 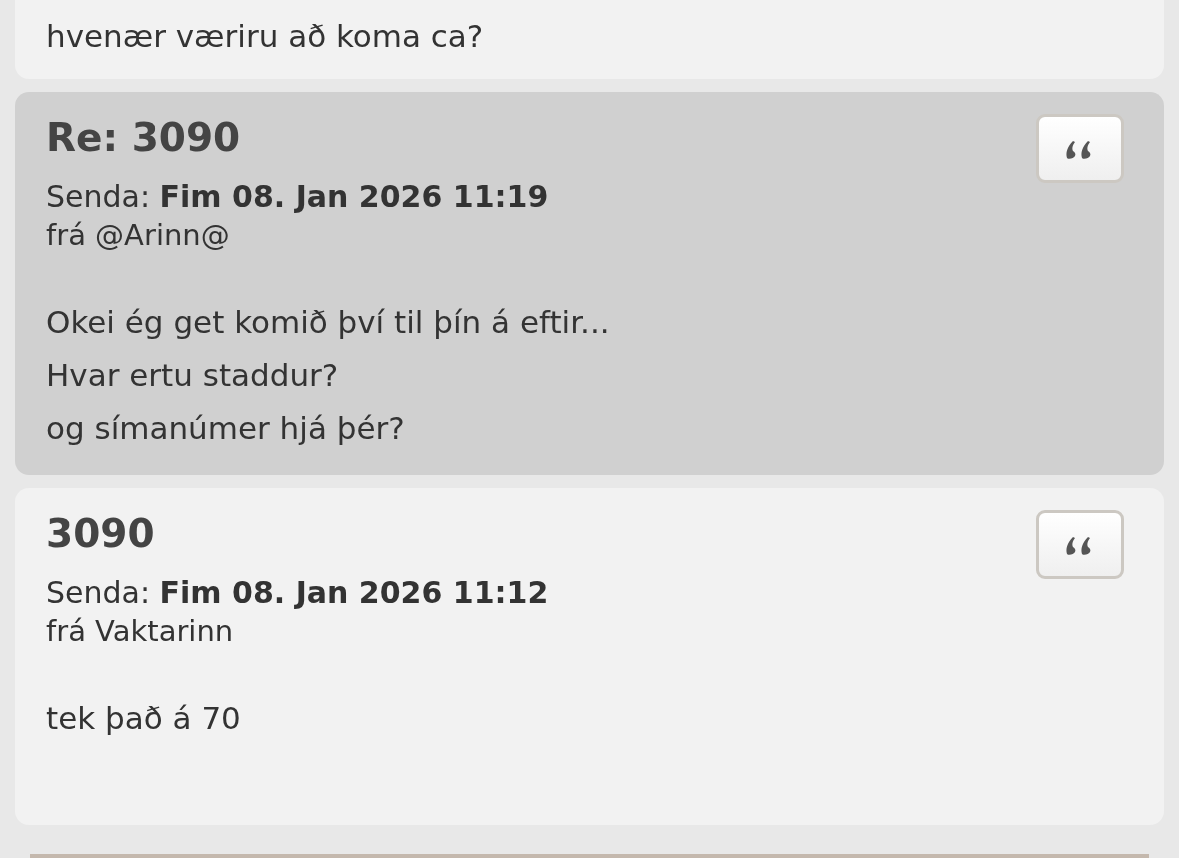 I want to click on message-text: tek það á 70, so click(x=144, y=718).